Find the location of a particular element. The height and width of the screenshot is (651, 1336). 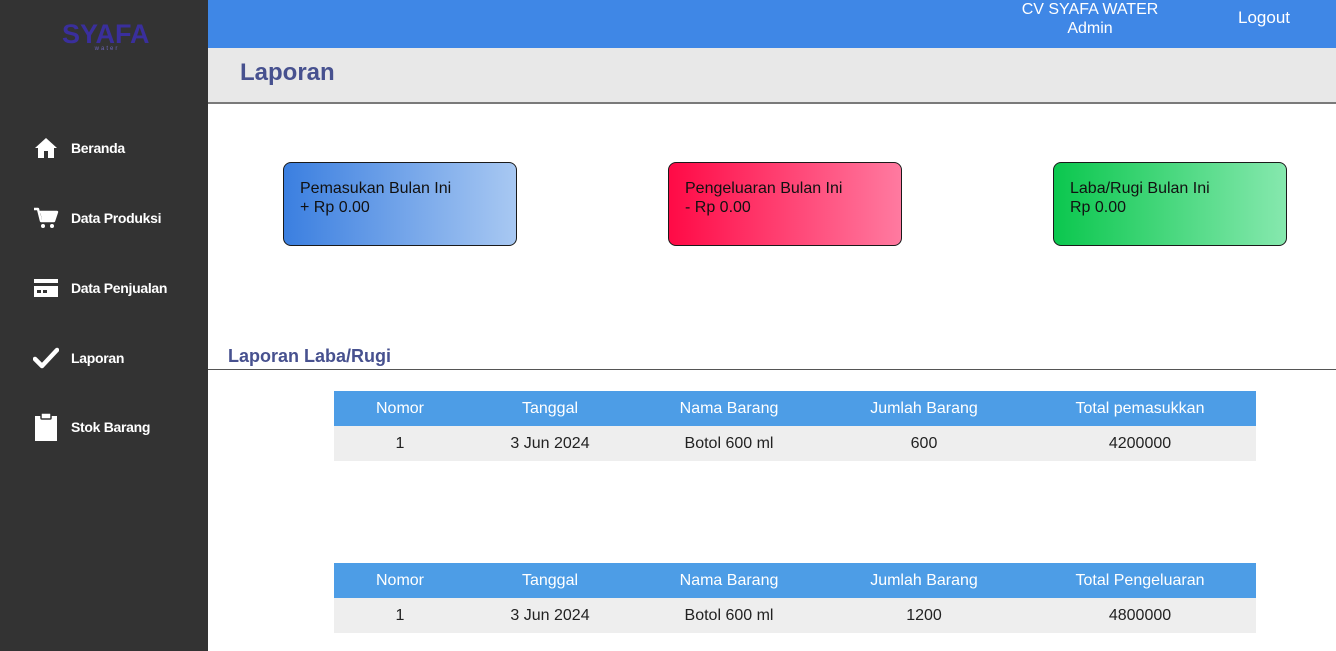

income-card: Pemasukan Bulan Ini + Rp 0.00 is located at coordinates (400, 204).